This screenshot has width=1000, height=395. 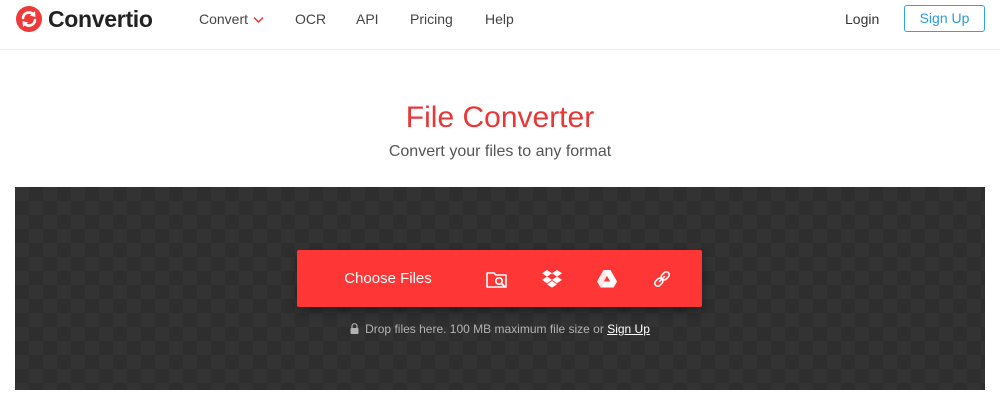 I want to click on chevron-down-icon, so click(x=258, y=20).